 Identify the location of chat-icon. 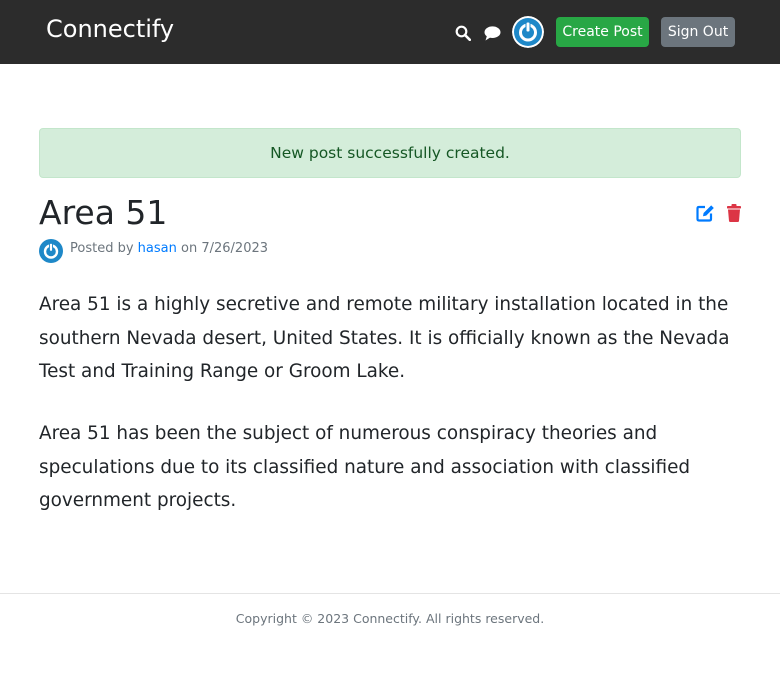
(492, 33).